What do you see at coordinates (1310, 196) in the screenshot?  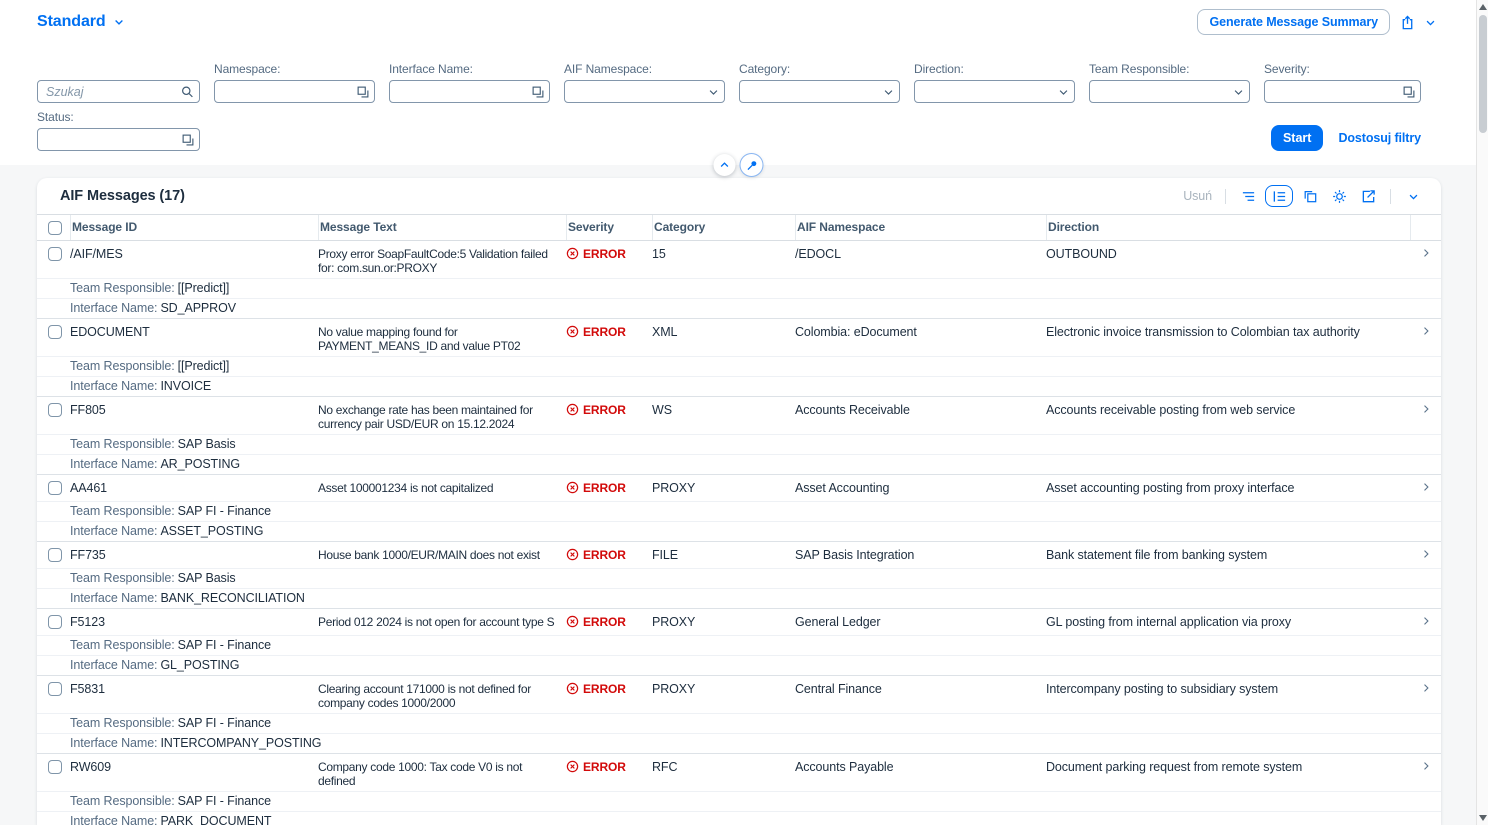 I see `copy-icon` at bounding box center [1310, 196].